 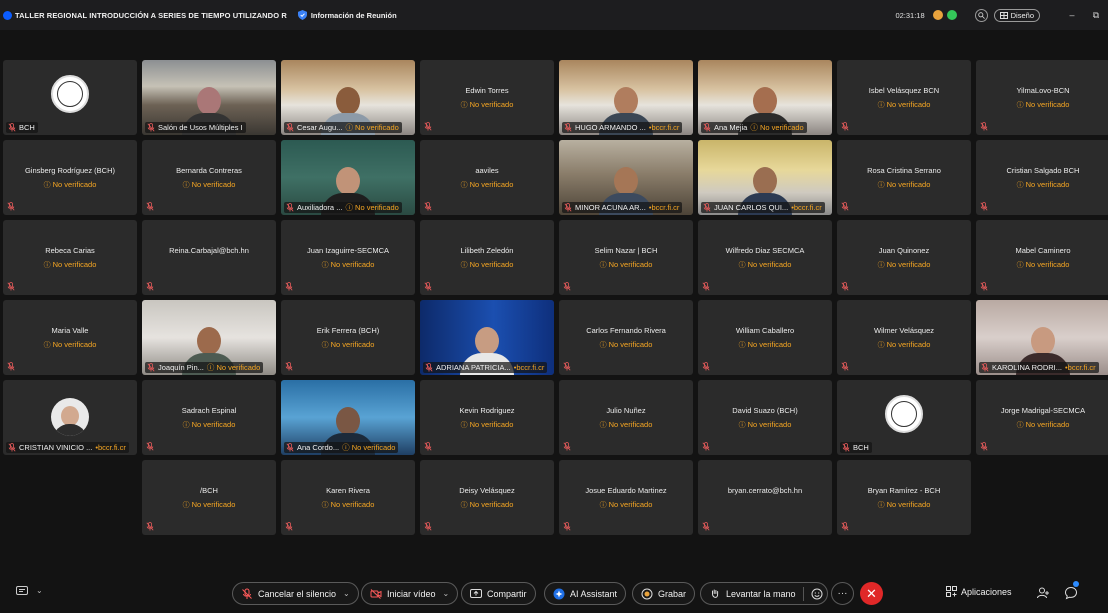 What do you see at coordinates (910, 15) in the screenshot?
I see `meeting-timer: 02:31:18` at bounding box center [910, 15].